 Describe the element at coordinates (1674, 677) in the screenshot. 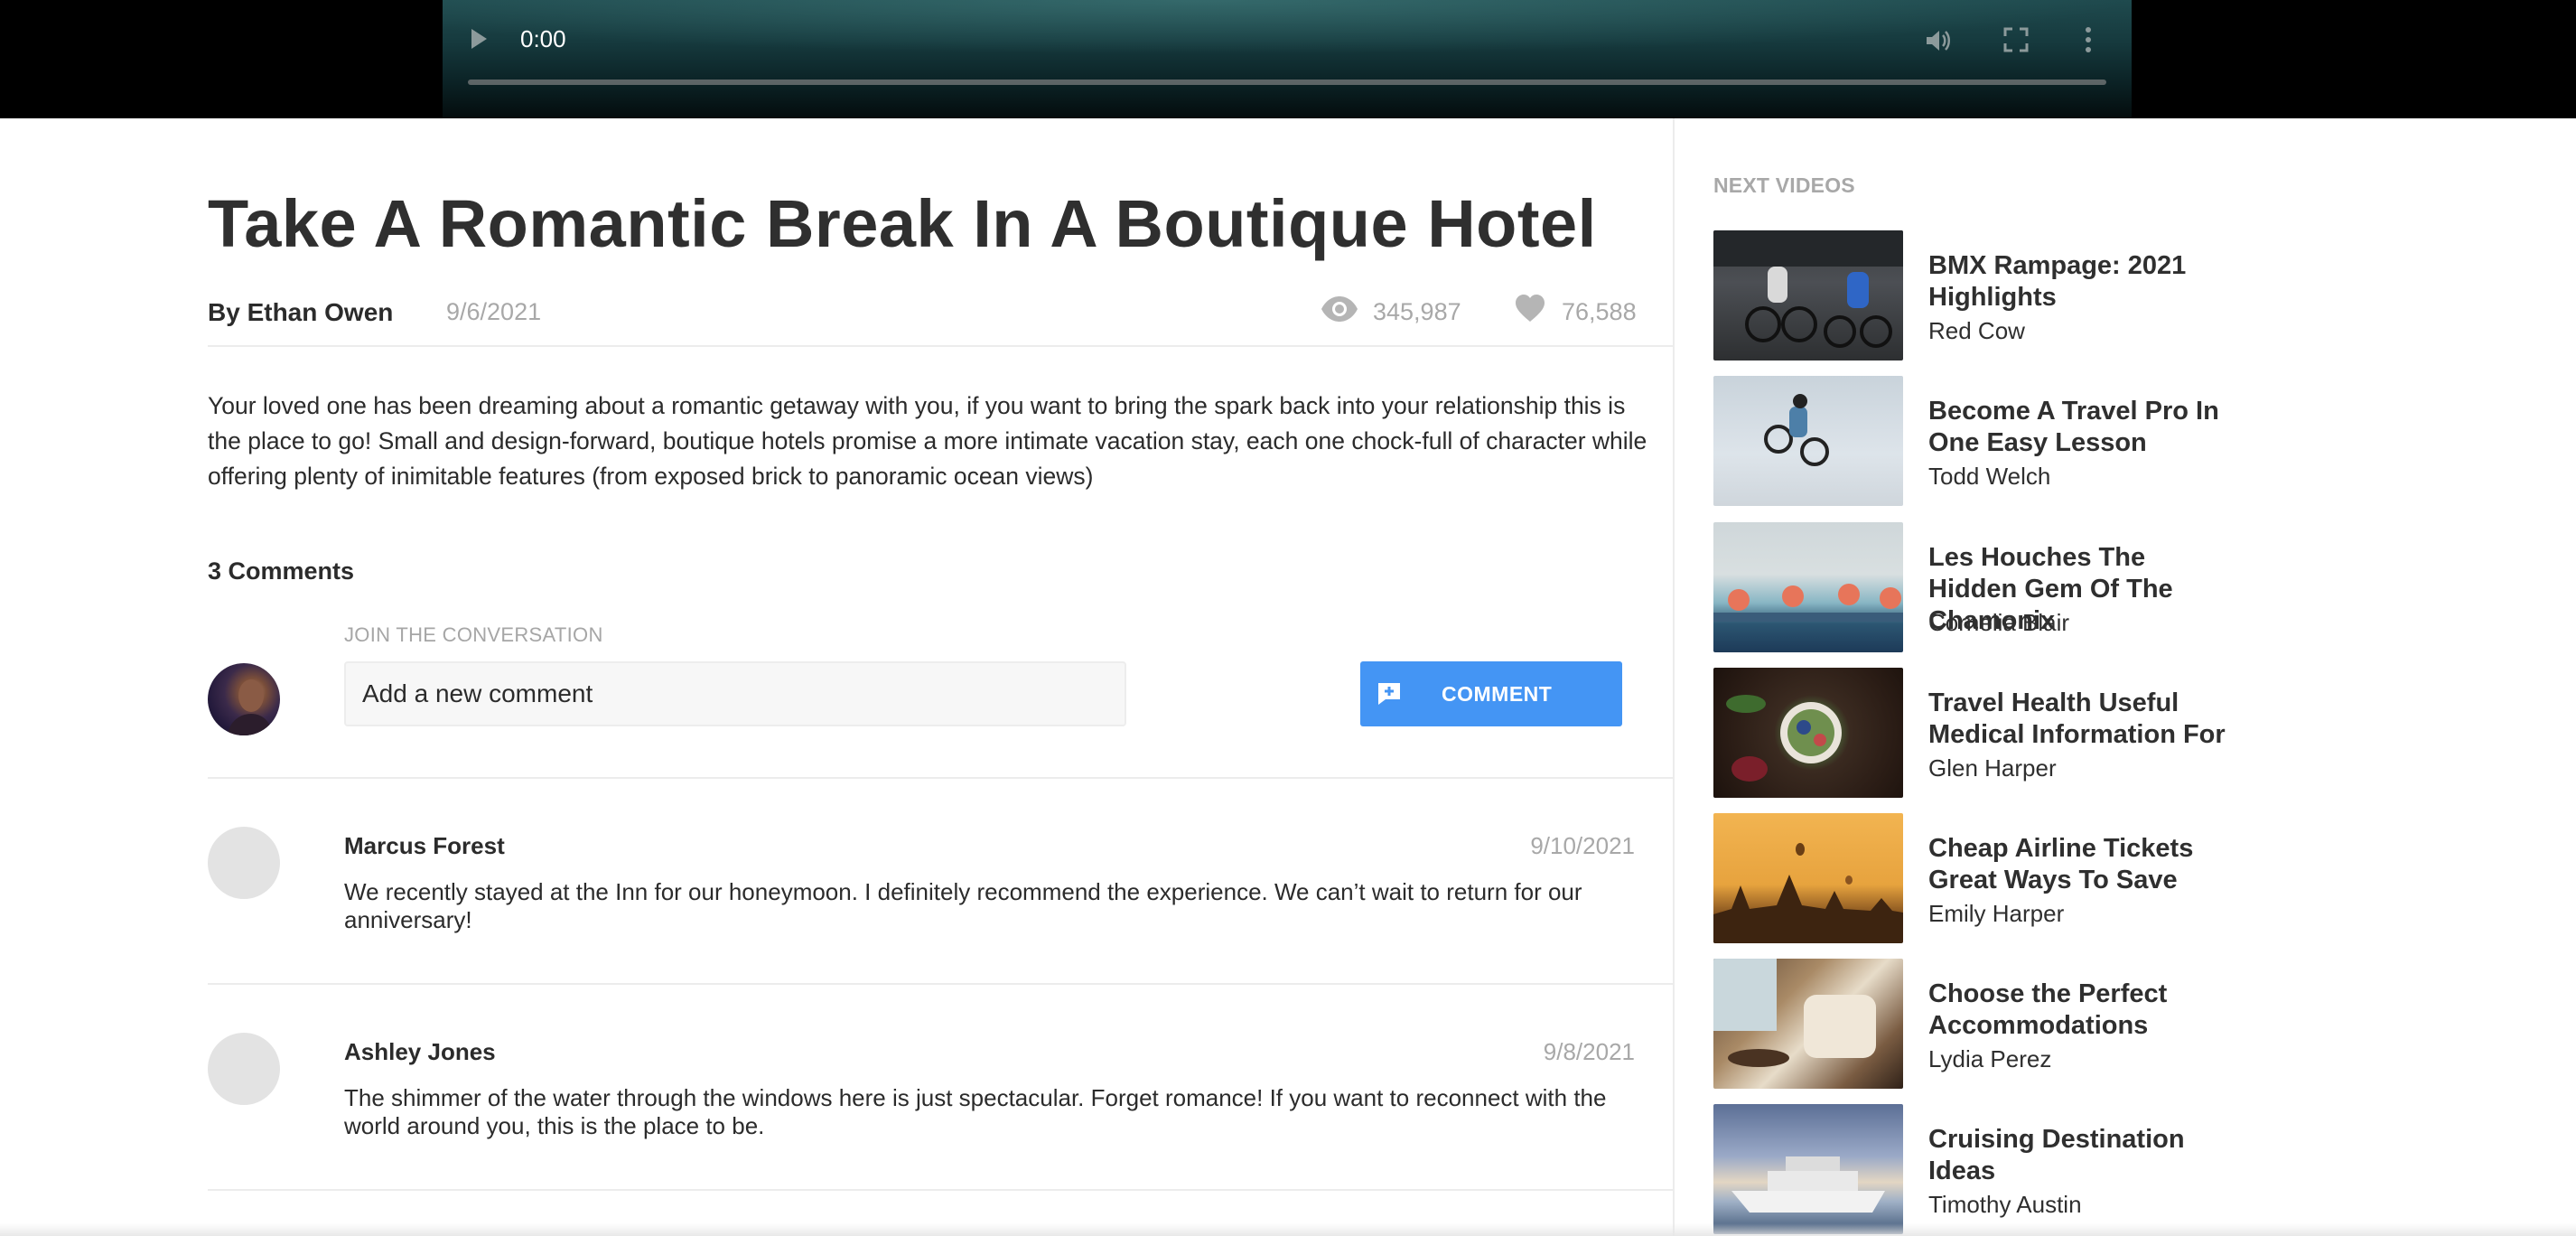

I see `sidebar-divider` at that location.